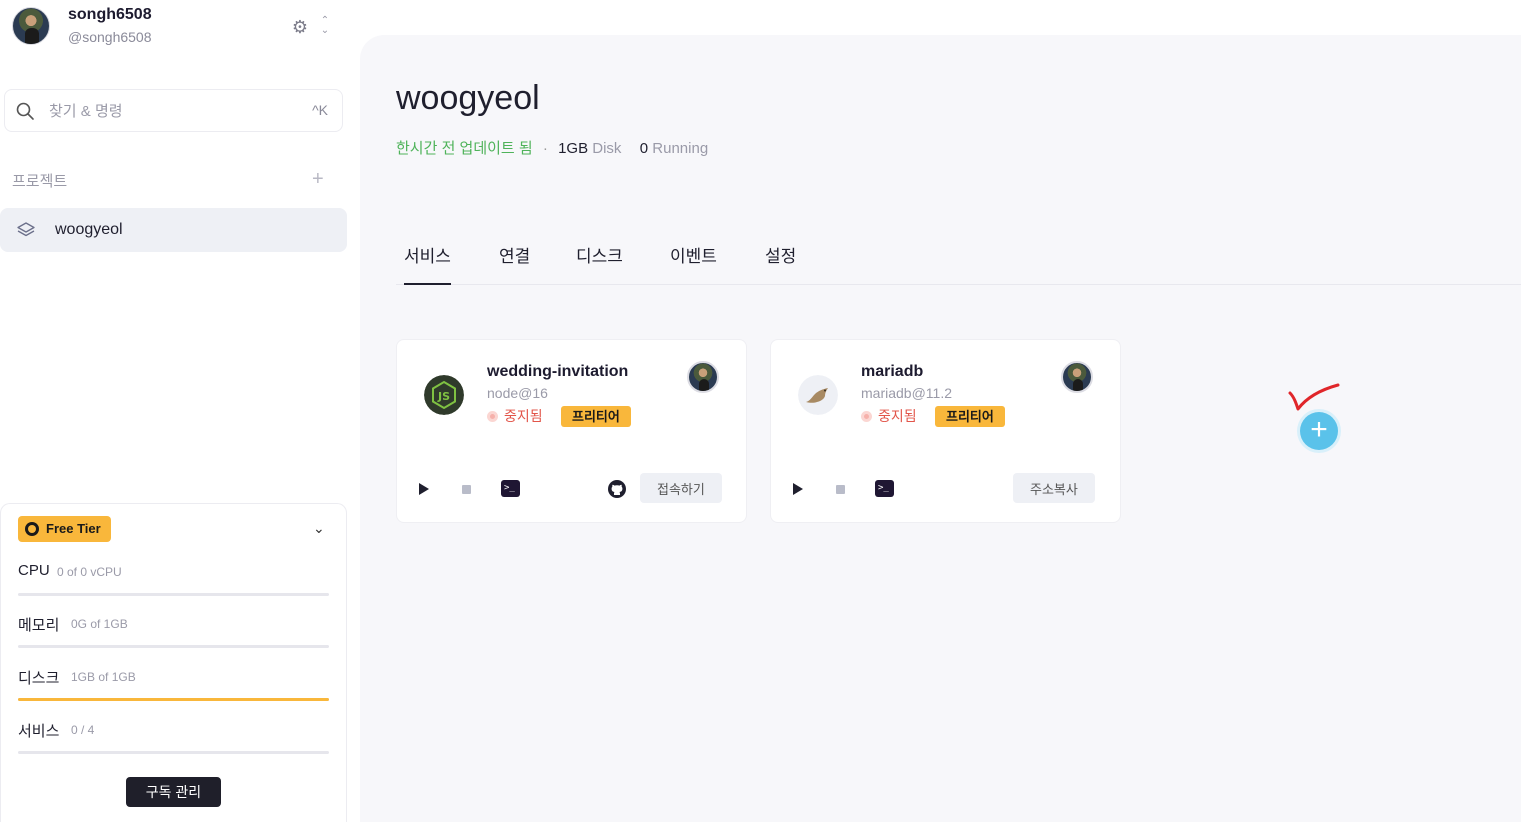 This screenshot has height=822, width=1521. Describe the element at coordinates (573, 148) in the screenshot. I see `disk-value: 1GB` at that location.